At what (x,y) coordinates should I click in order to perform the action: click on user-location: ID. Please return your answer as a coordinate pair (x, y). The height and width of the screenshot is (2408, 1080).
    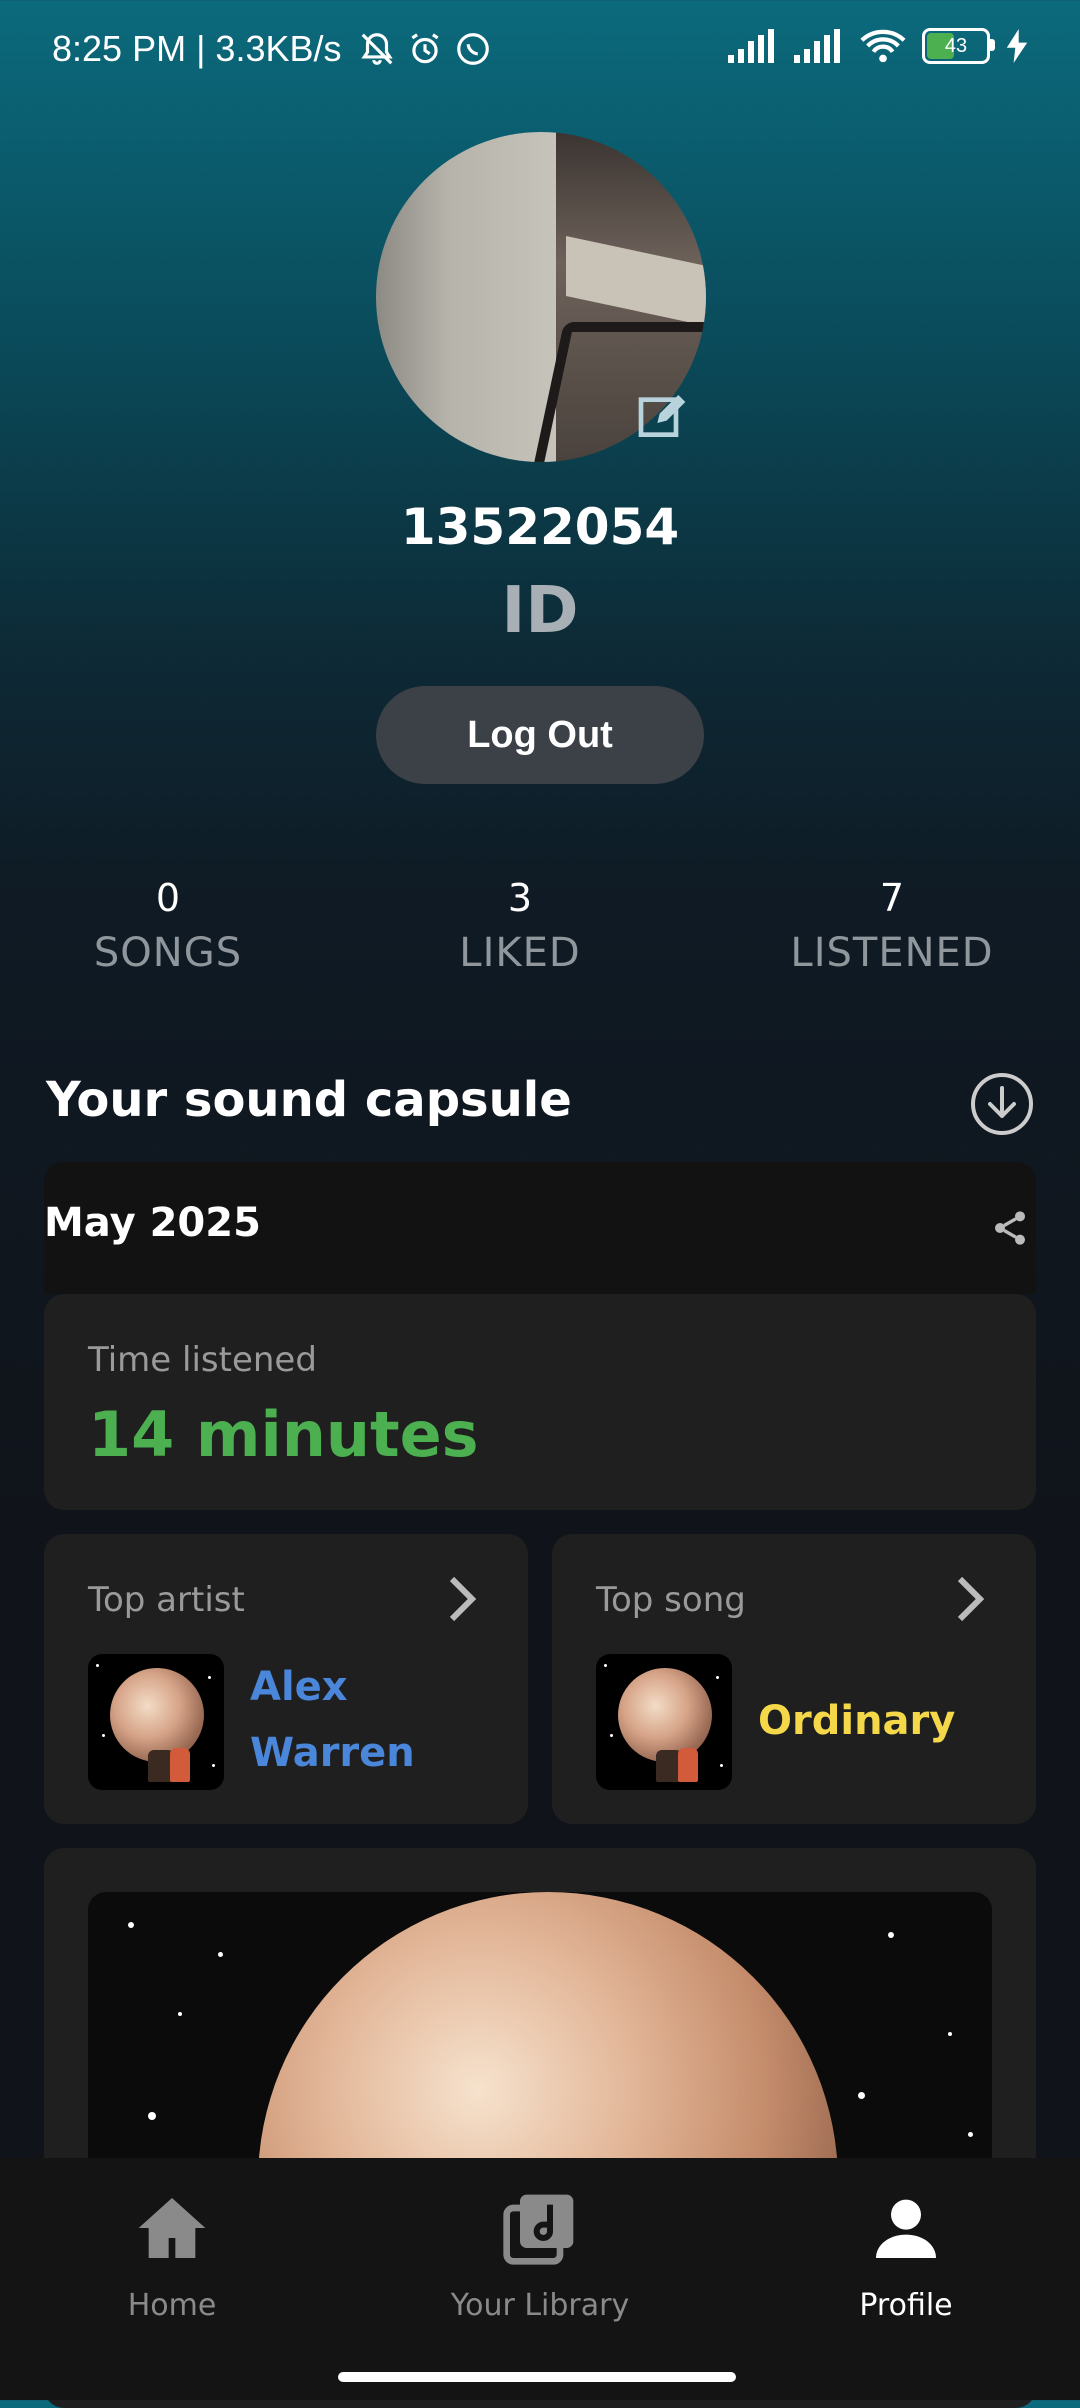
    Looking at the image, I should click on (540, 611).